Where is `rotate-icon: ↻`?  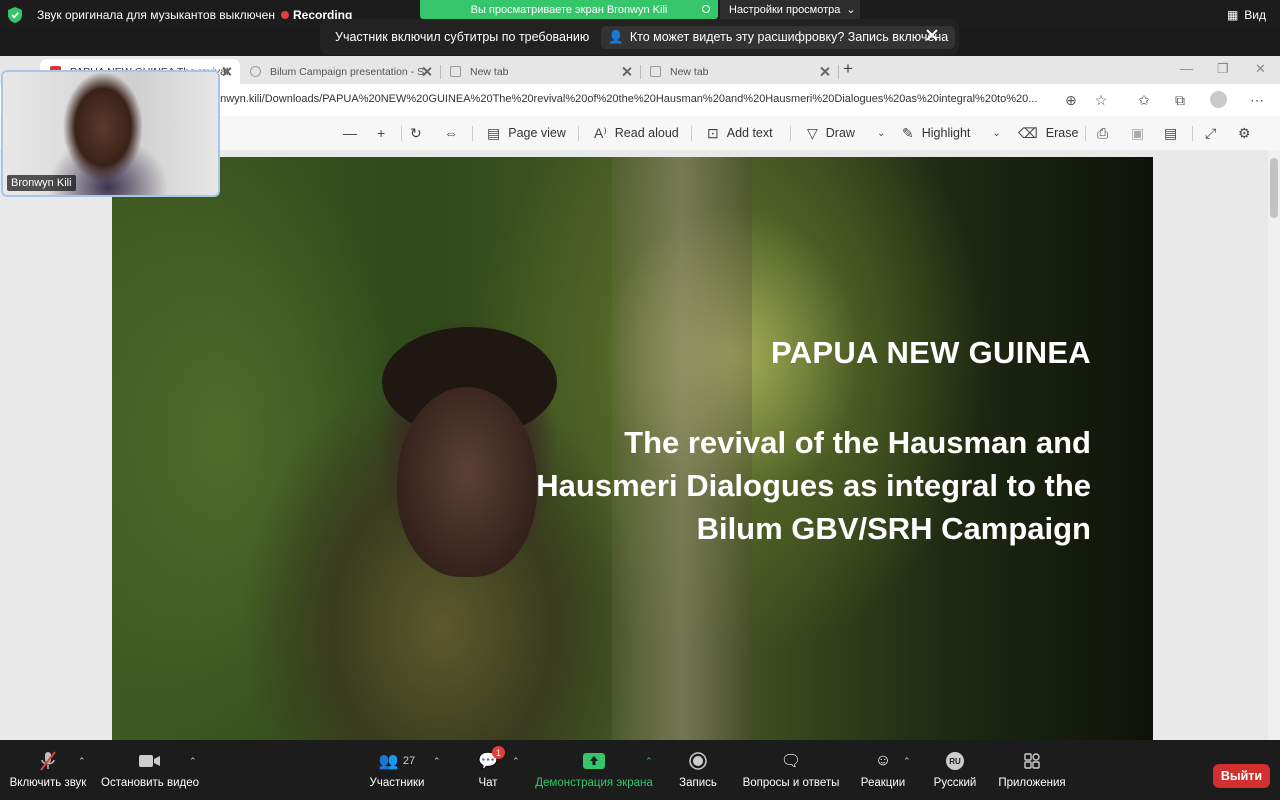 rotate-icon: ↻ is located at coordinates (416, 133).